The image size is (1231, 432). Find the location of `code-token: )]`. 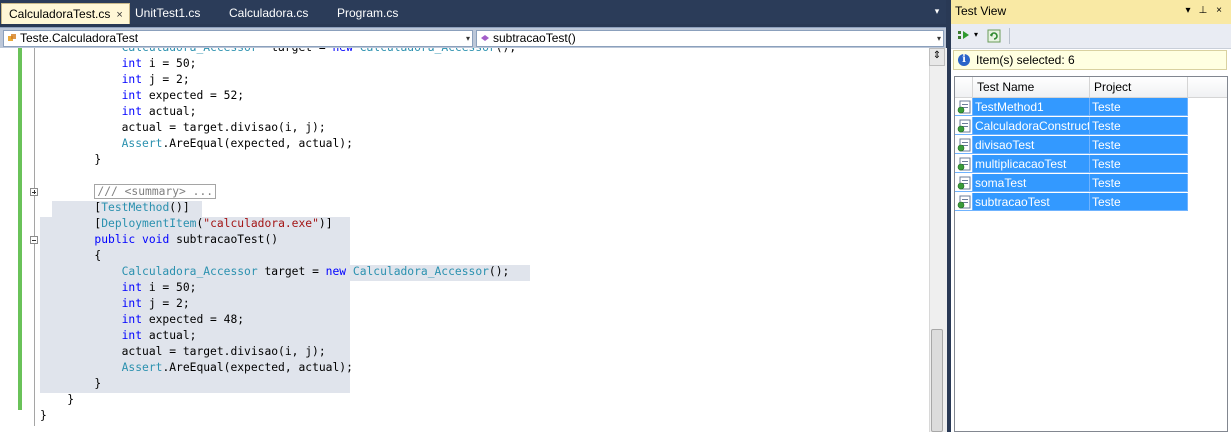

code-token: )] is located at coordinates (325, 223).